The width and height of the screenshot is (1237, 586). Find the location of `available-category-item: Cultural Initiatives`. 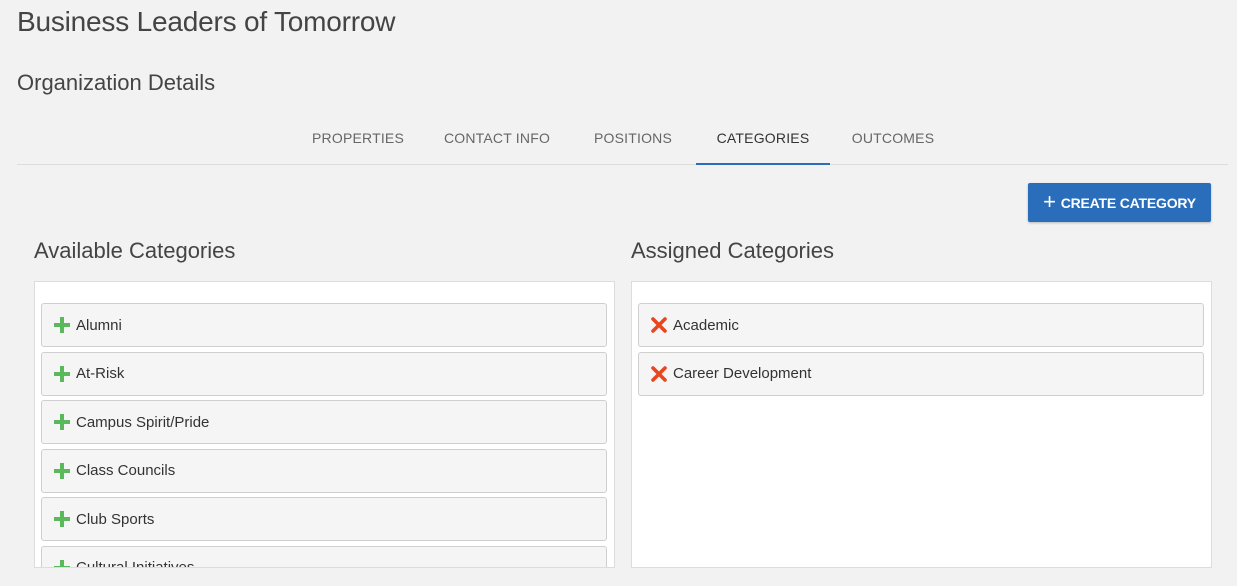

available-category-item: Cultural Initiatives is located at coordinates (324, 556).